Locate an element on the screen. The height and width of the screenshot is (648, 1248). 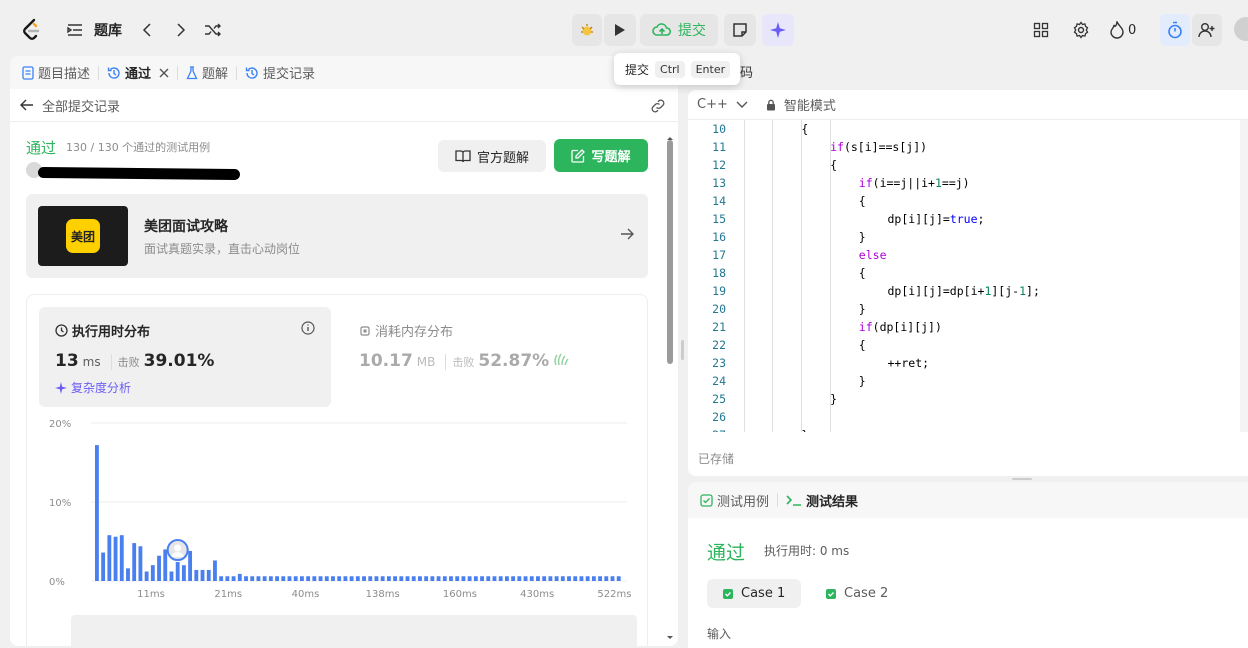
runtime-title: 执行用时分布 is located at coordinates (102, 330).